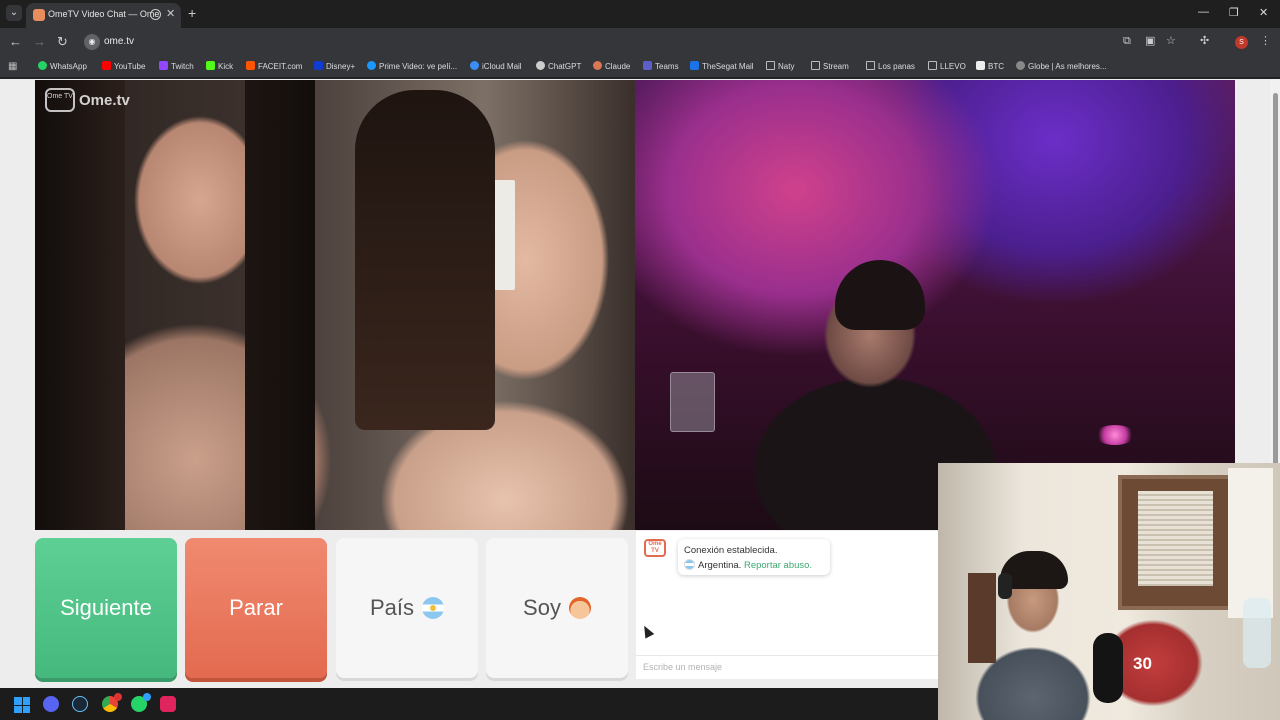  What do you see at coordinates (256, 608) in the screenshot?
I see `stop-button: Parar` at bounding box center [256, 608].